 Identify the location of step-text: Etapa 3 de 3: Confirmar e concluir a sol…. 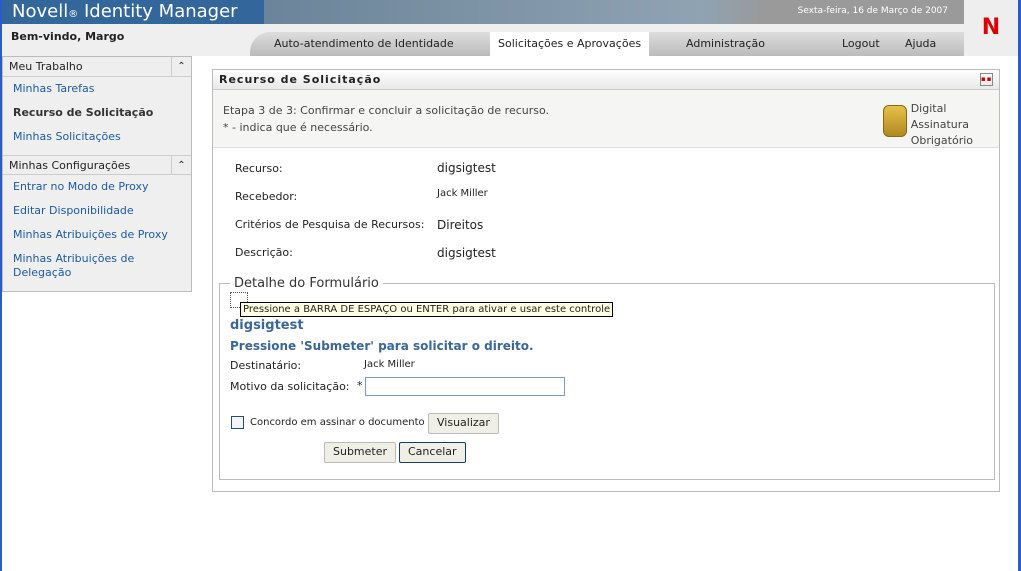
(386, 110).